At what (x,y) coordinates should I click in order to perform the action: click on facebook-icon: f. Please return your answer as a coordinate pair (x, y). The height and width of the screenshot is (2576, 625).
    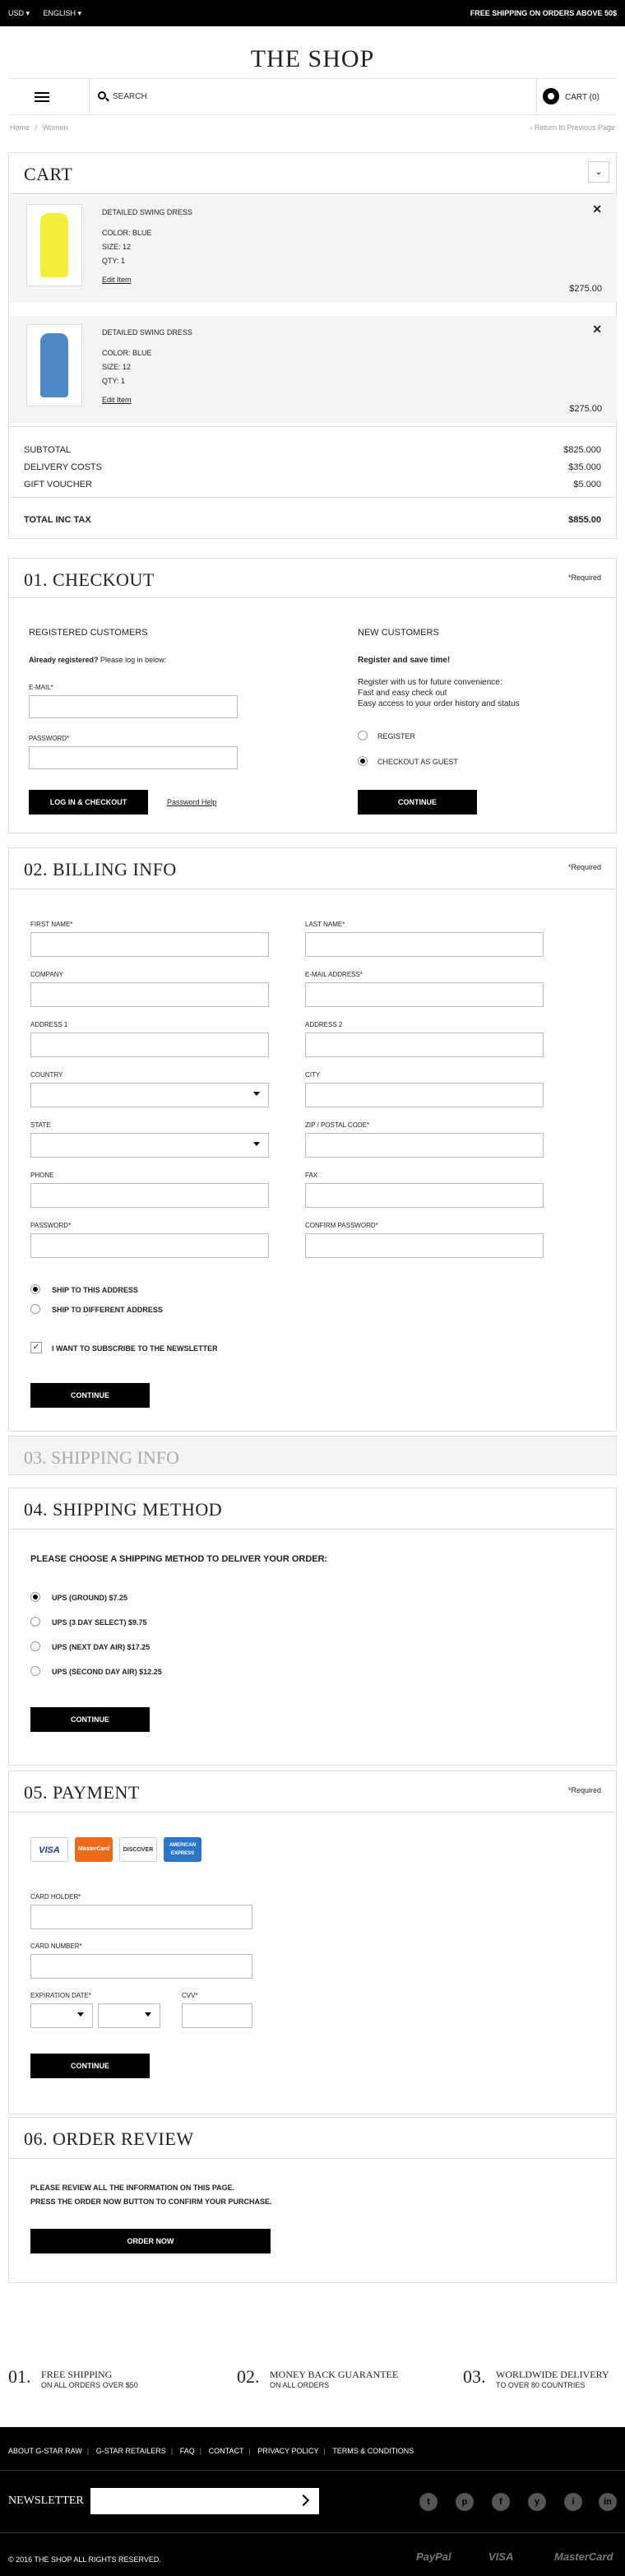
    Looking at the image, I should click on (501, 2502).